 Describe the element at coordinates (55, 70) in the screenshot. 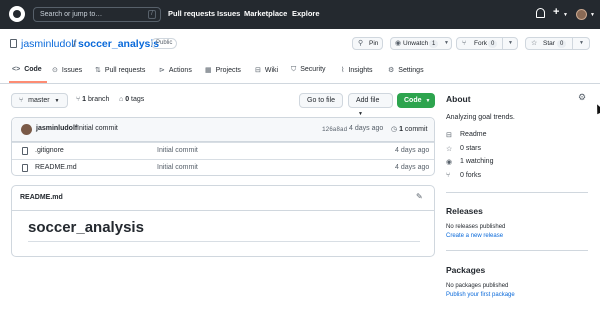

I see `issue-icon: ⊙` at that location.